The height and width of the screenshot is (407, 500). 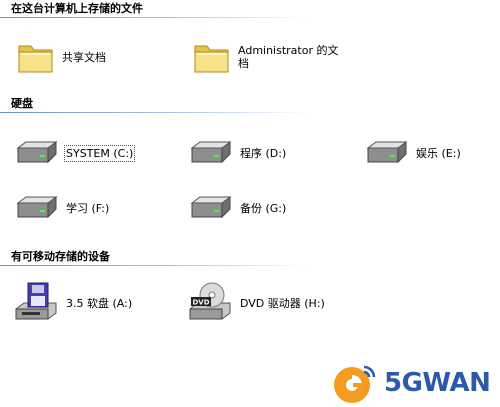 What do you see at coordinates (263, 153) in the screenshot?
I see `drive-label: 程序 (D:)` at bounding box center [263, 153].